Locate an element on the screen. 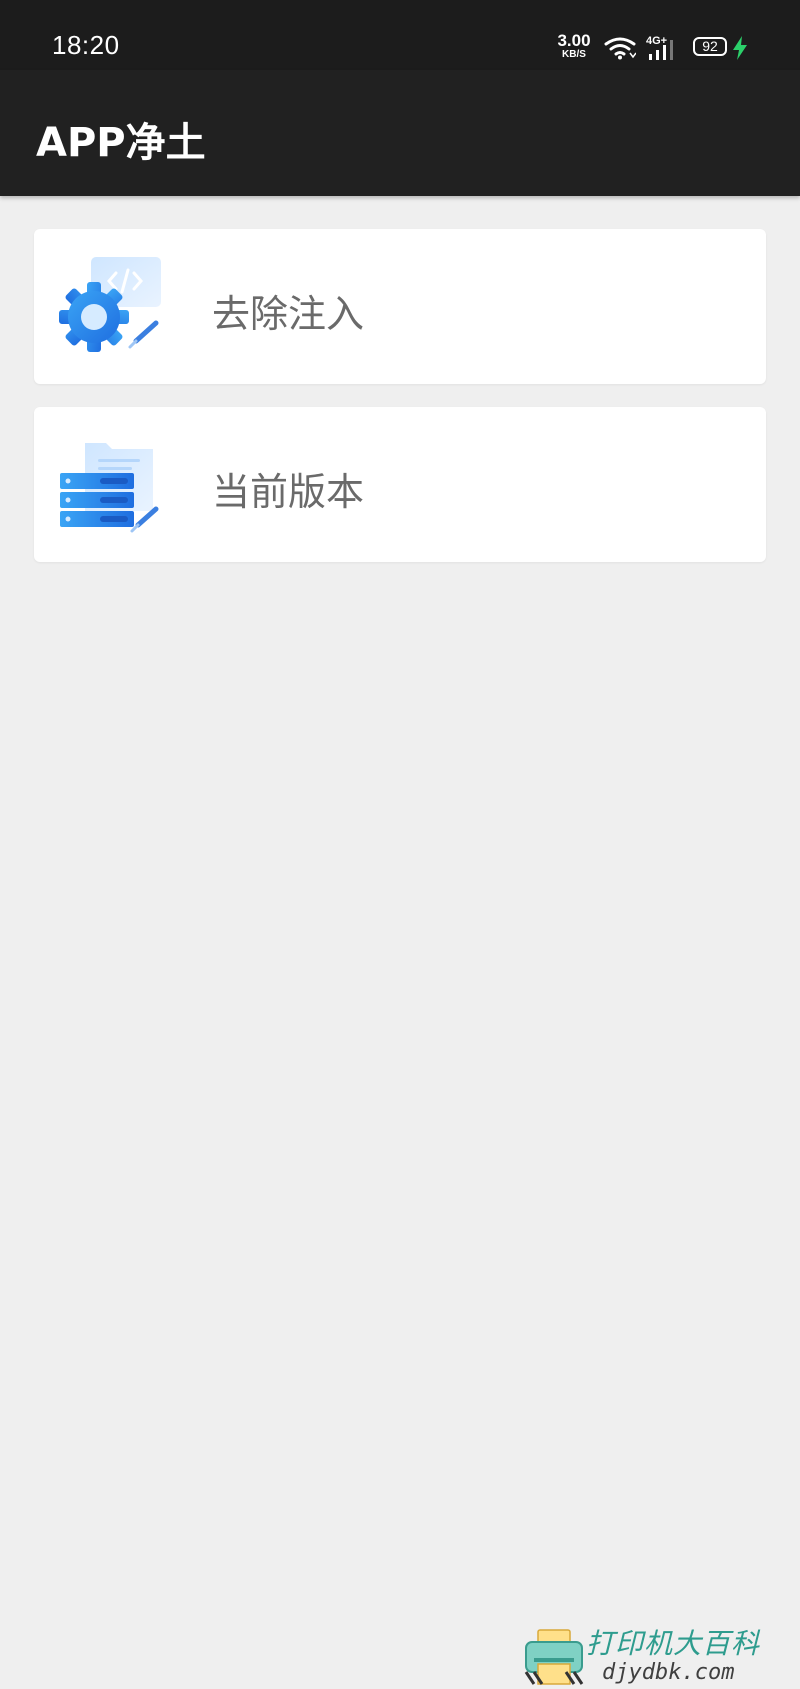 Image resolution: width=800 pixels, height=1689 pixels. printer-icon is located at coordinates (554, 1657).